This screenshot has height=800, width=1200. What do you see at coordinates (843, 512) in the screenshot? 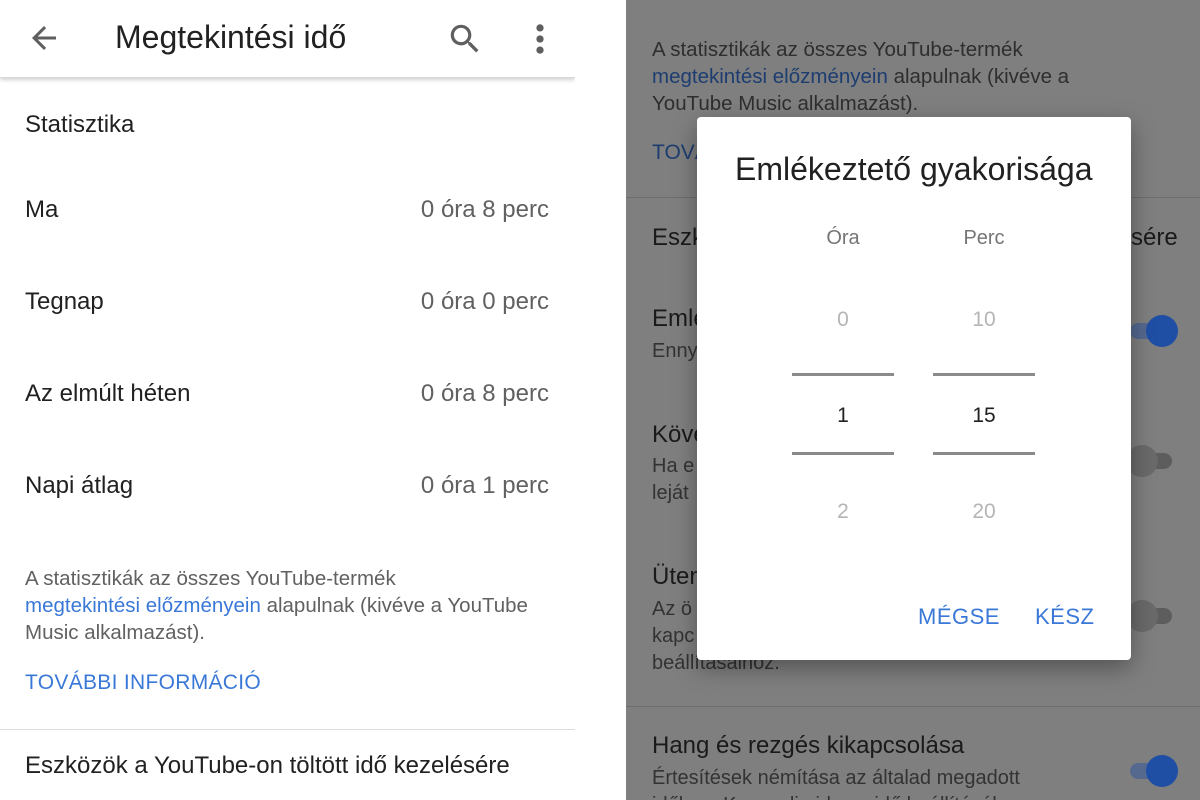
I see `hour-option-next: 2` at bounding box center [843, 512].